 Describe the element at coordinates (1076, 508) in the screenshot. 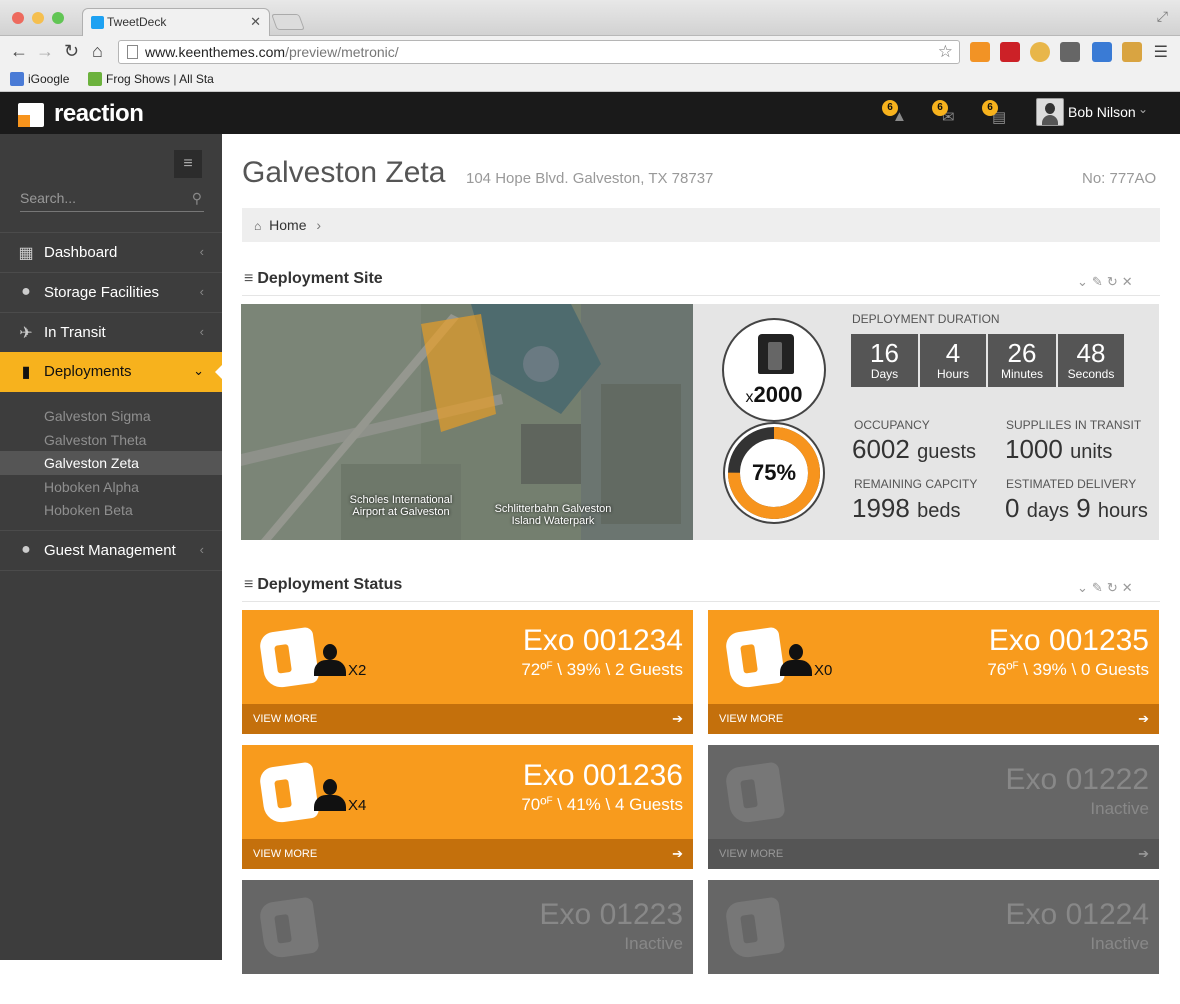

I see `estimated-delivery-value: 0 days 9 hours` at that location.